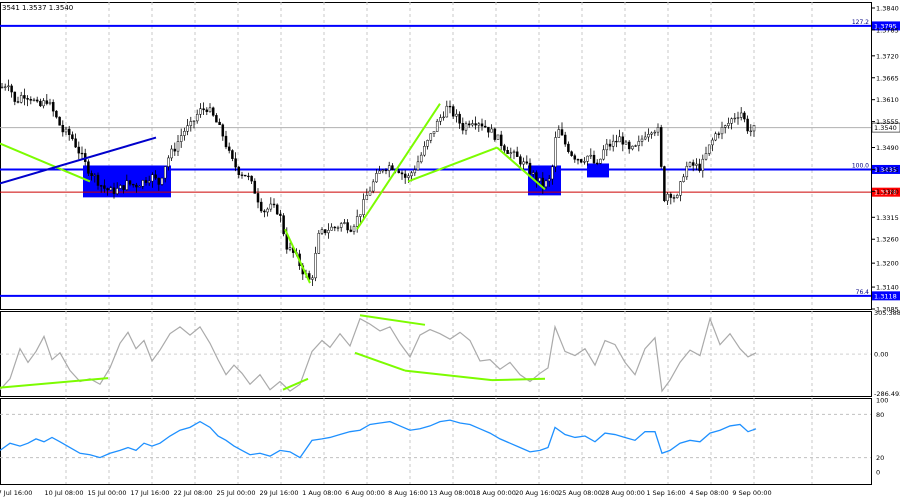 This screenshot has width=900, height=500. I want to click on x-tick-label: 1 Aug 08:00, so click(322, 493).